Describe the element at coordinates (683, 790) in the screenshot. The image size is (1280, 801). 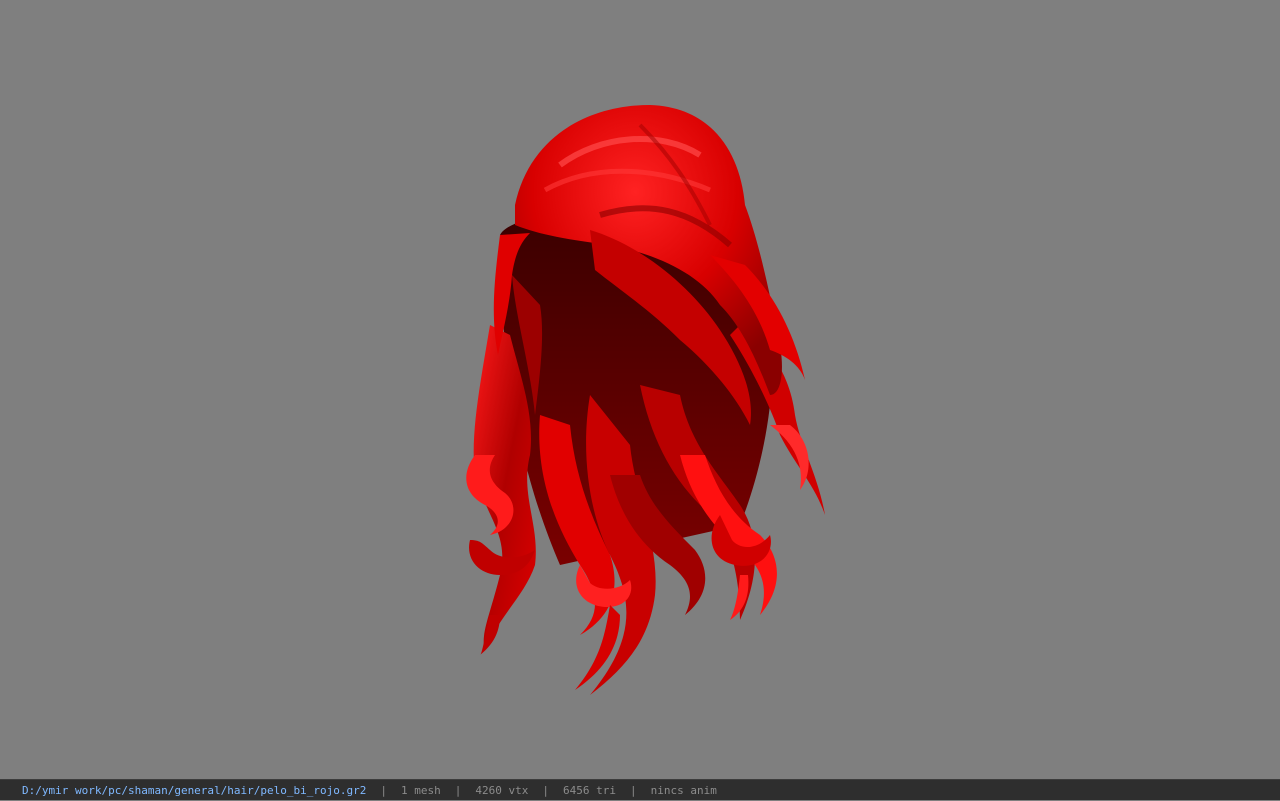
I see `animation-status: nincs anim` at that location.